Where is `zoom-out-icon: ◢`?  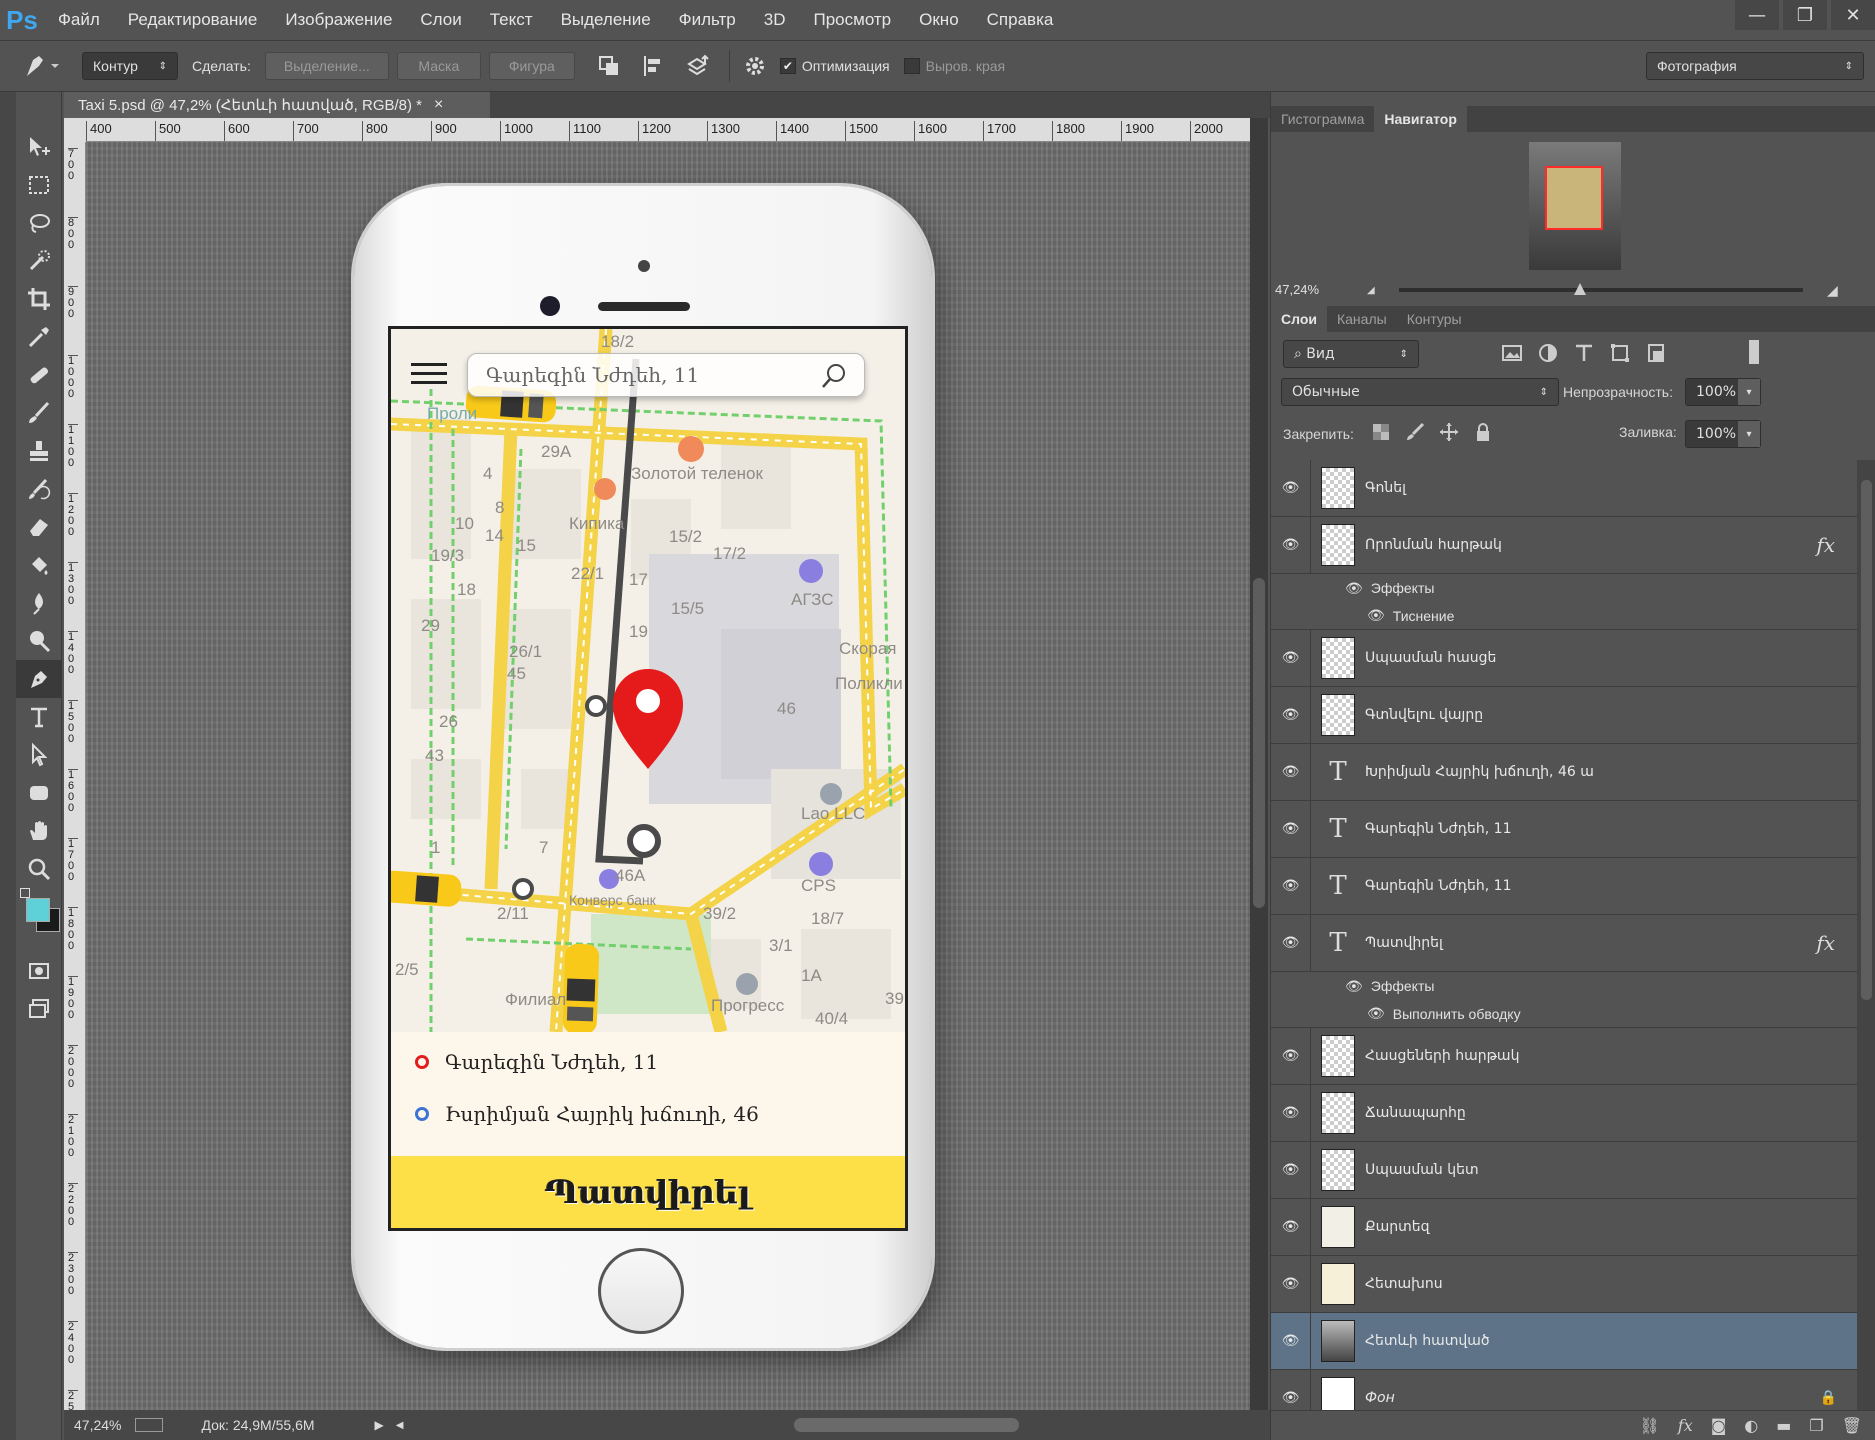 zoom-out-icon: ◢ is located at coordinates (1371, 290).